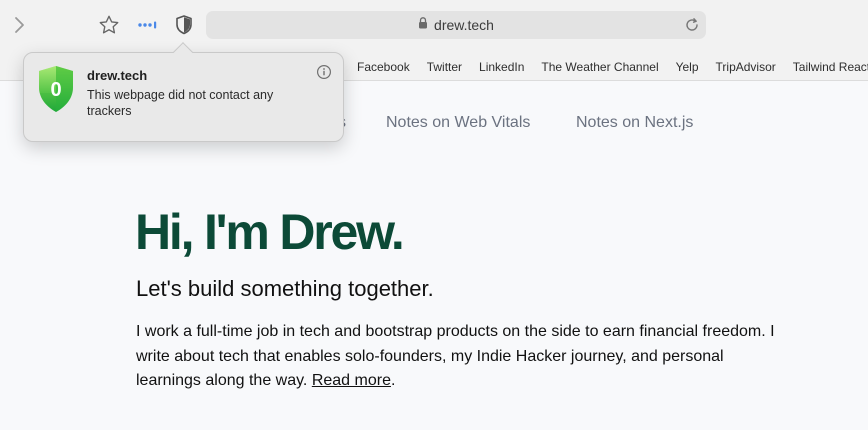  Describe the element at coordinates (464, 25) in the screenshot. I see `url-text: drew.tech` at that location.